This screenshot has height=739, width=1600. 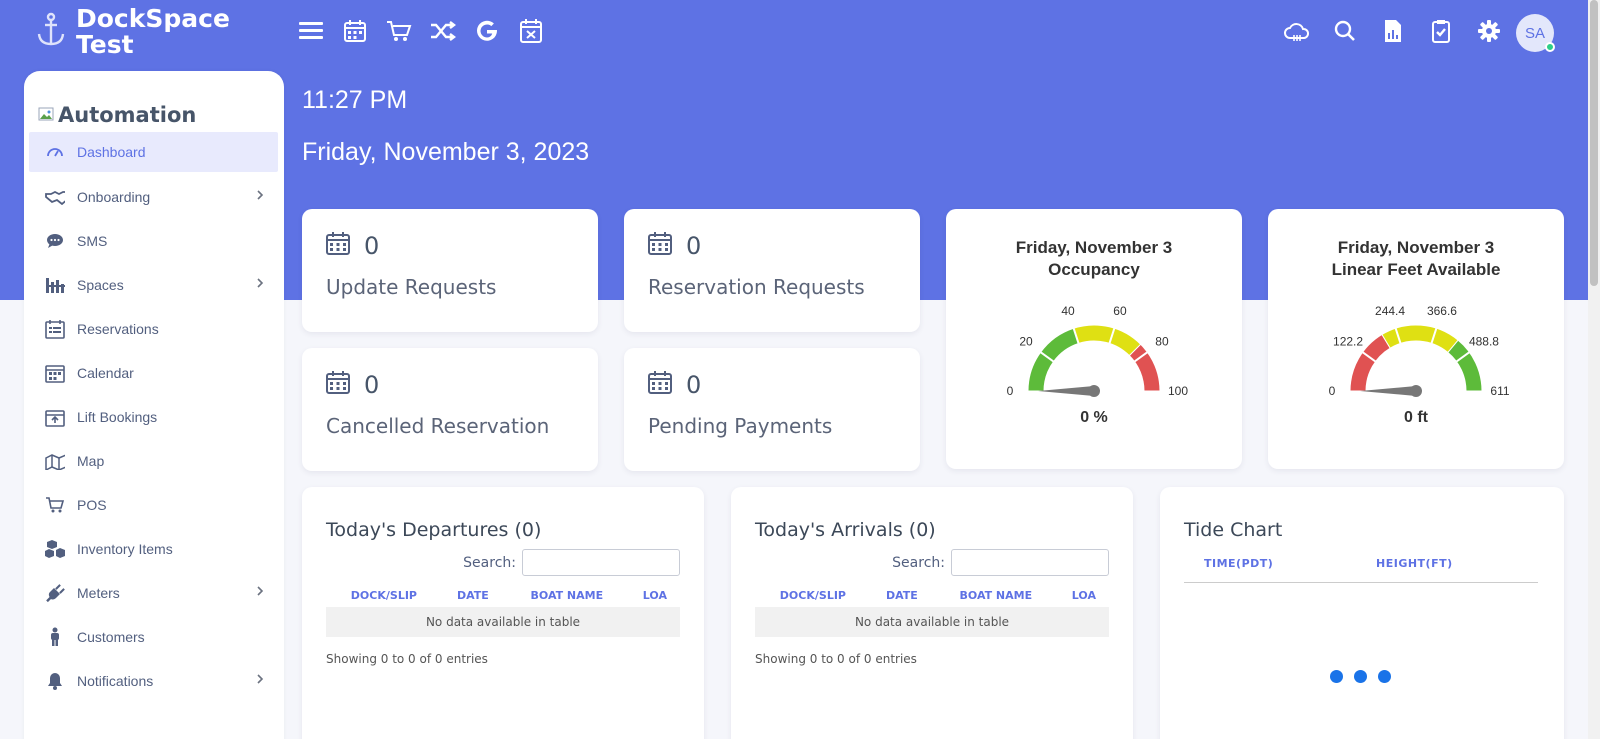 I want to click on sidebar-item-pos: POS, so click(x=154, y=505).